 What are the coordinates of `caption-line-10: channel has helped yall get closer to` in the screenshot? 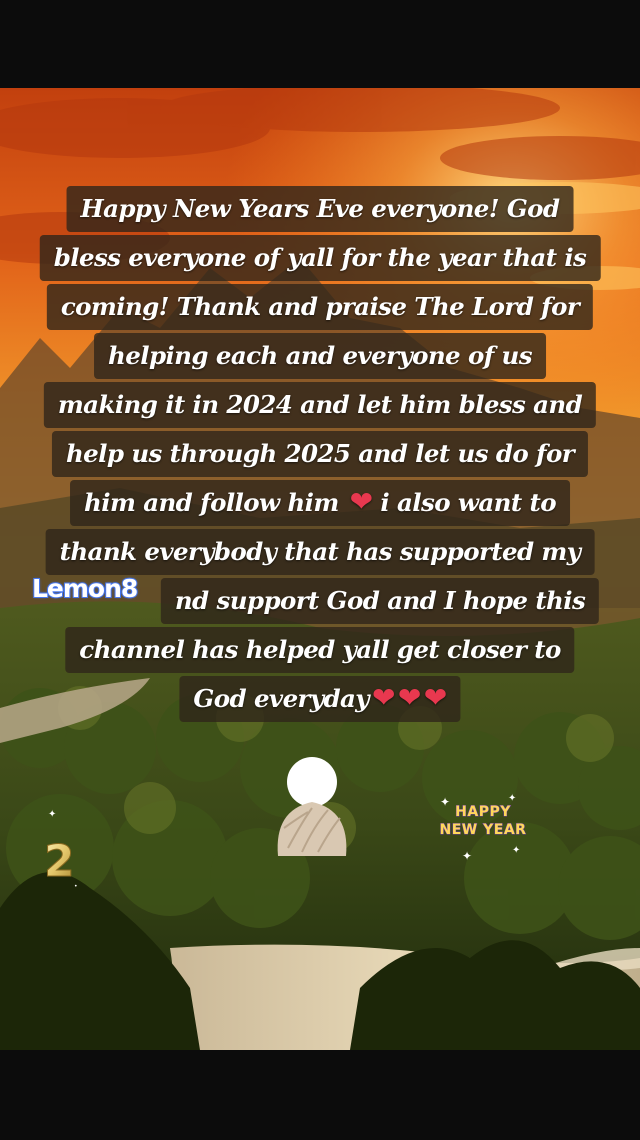 It's located at (320, 650).